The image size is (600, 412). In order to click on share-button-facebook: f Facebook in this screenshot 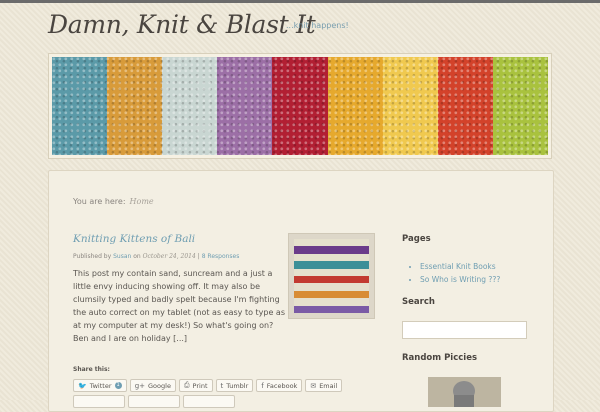, I will do `click(279, 385)`.